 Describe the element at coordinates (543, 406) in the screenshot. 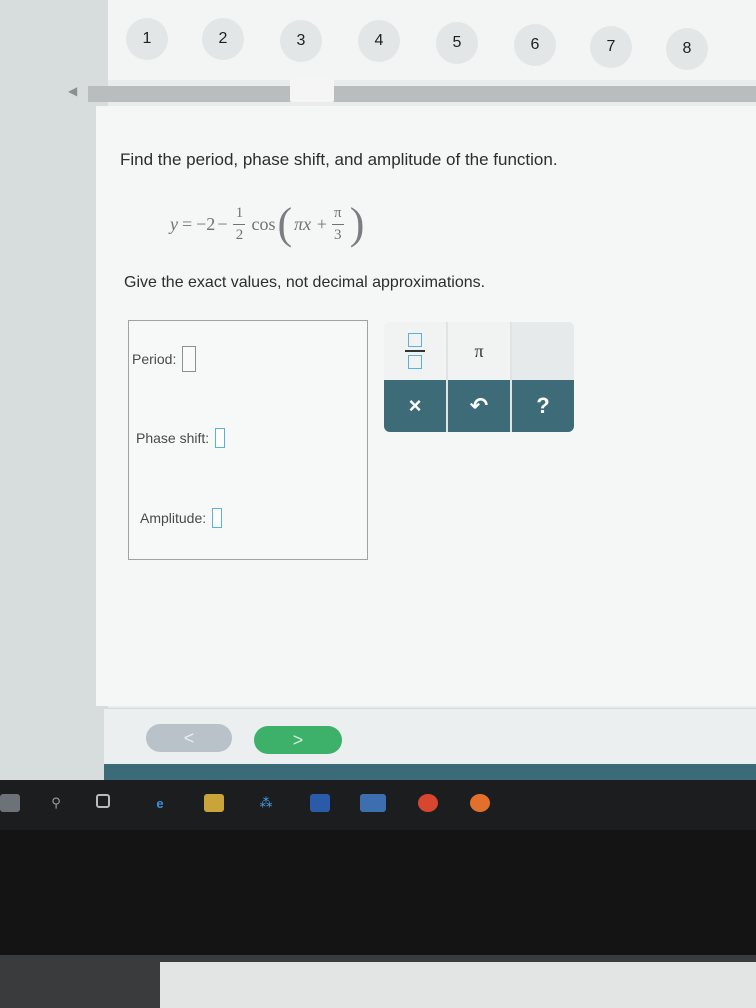

I see `help-button: ?` at that location.